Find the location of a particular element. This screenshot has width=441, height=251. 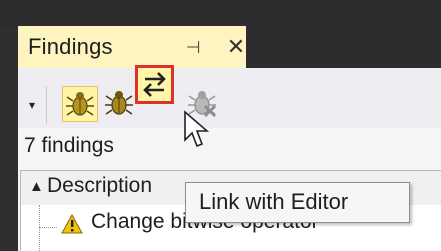

panel-title: Findings is located at coordinates (70, 46).